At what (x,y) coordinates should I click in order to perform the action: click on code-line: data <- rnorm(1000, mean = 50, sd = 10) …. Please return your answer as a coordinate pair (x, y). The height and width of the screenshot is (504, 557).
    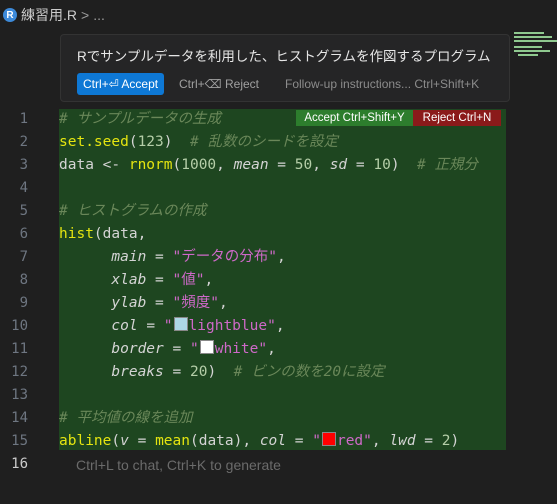
    Looking at the image, I should click on (282, 165).